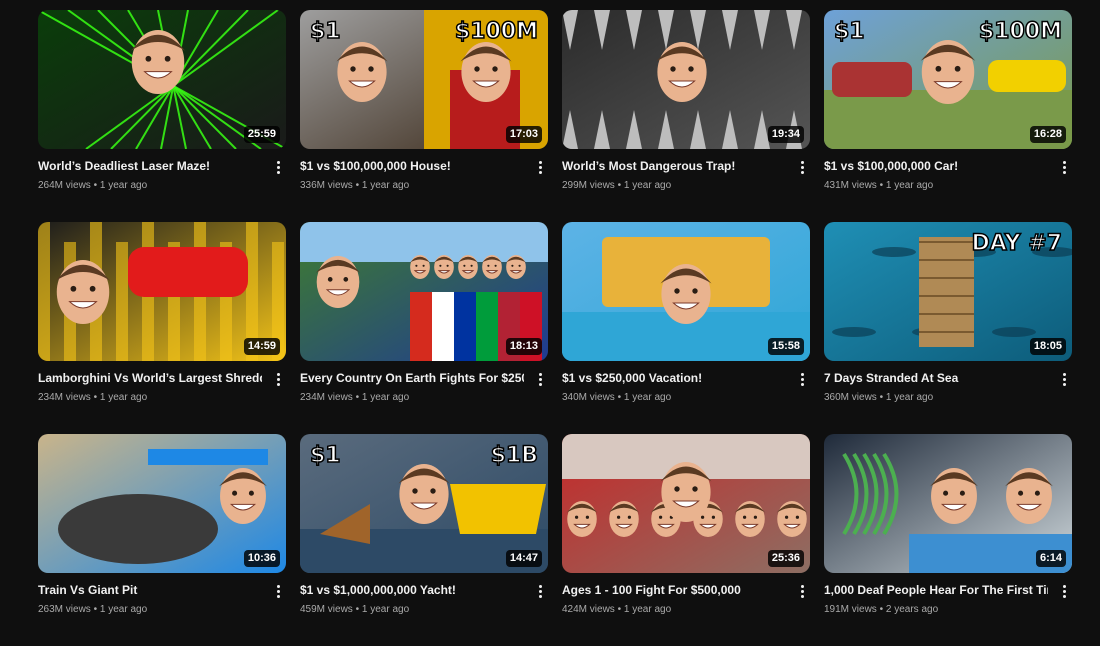 The height and width of the screenshot is (646, 1100). Describe the element at coordinates (162, 291) in the screenshot. I see `video-thumbnail: 14:59` at that location.